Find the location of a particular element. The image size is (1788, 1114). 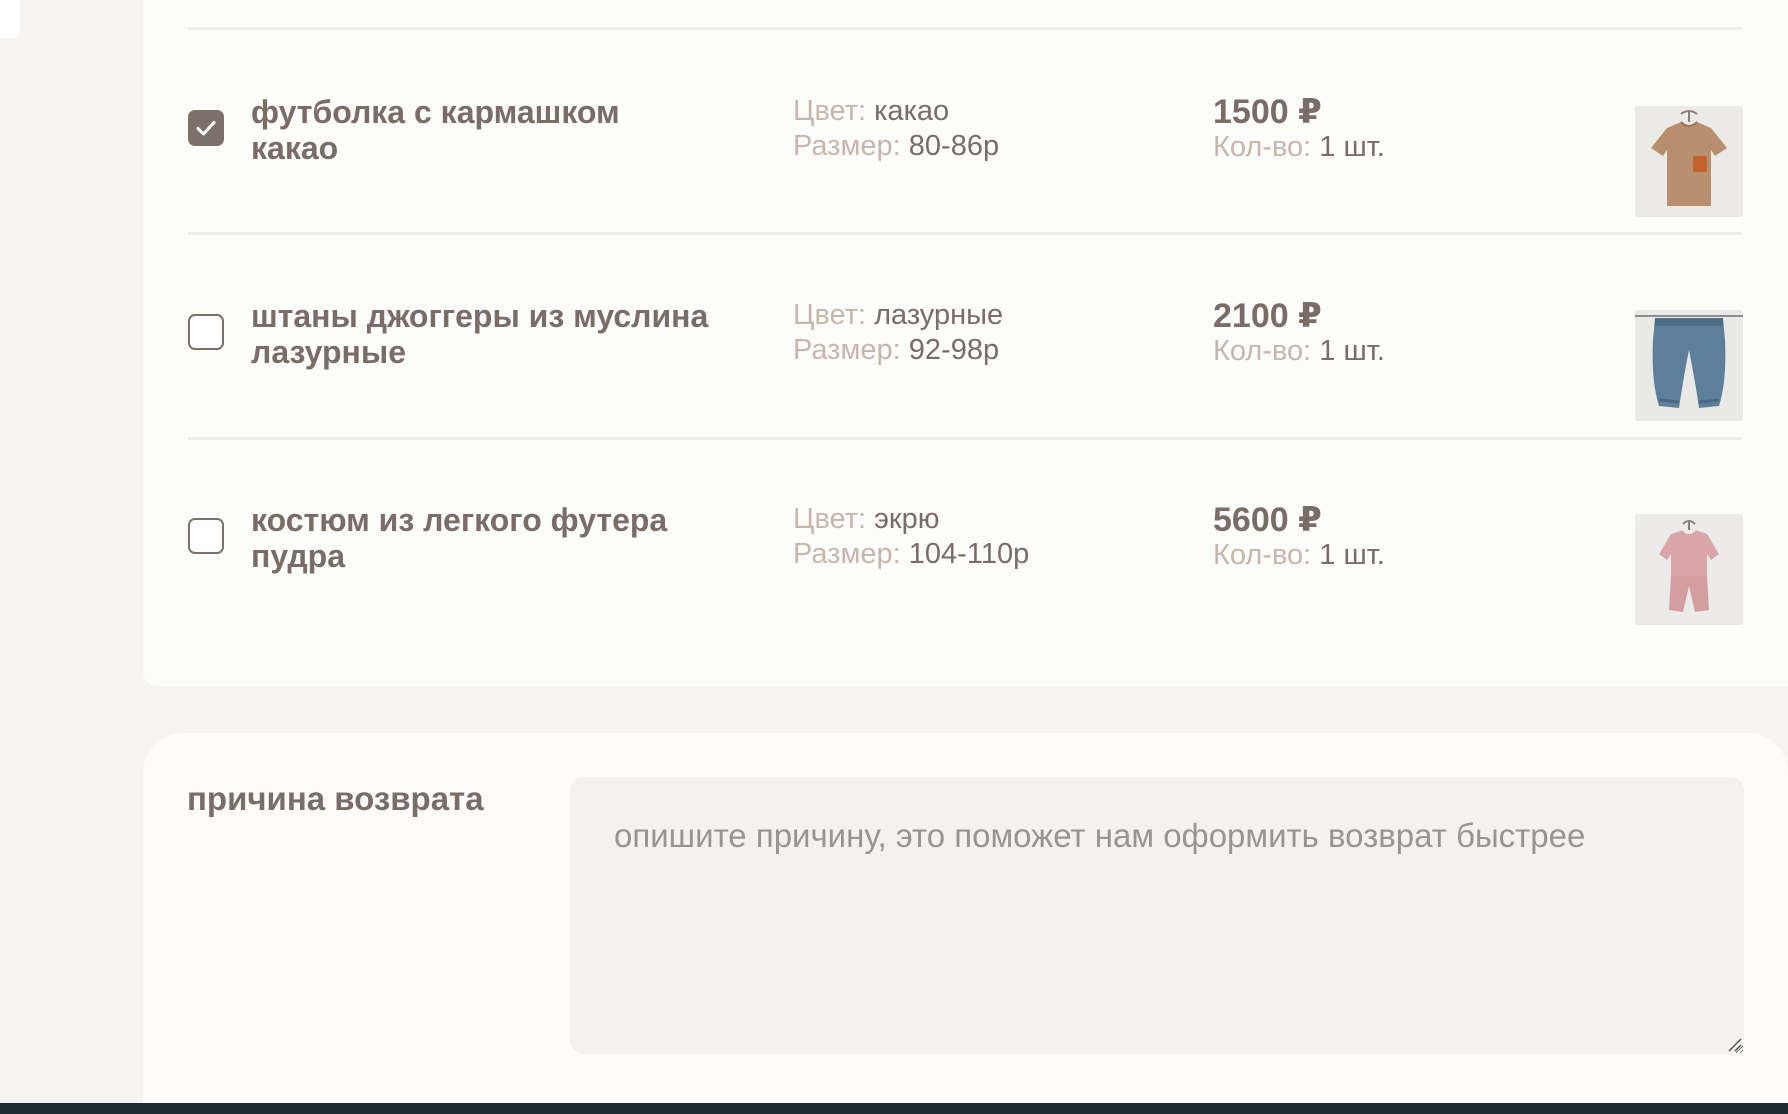

item-name: штаны джоггеры из муслина лазурные is located at coordinates (480, 334).